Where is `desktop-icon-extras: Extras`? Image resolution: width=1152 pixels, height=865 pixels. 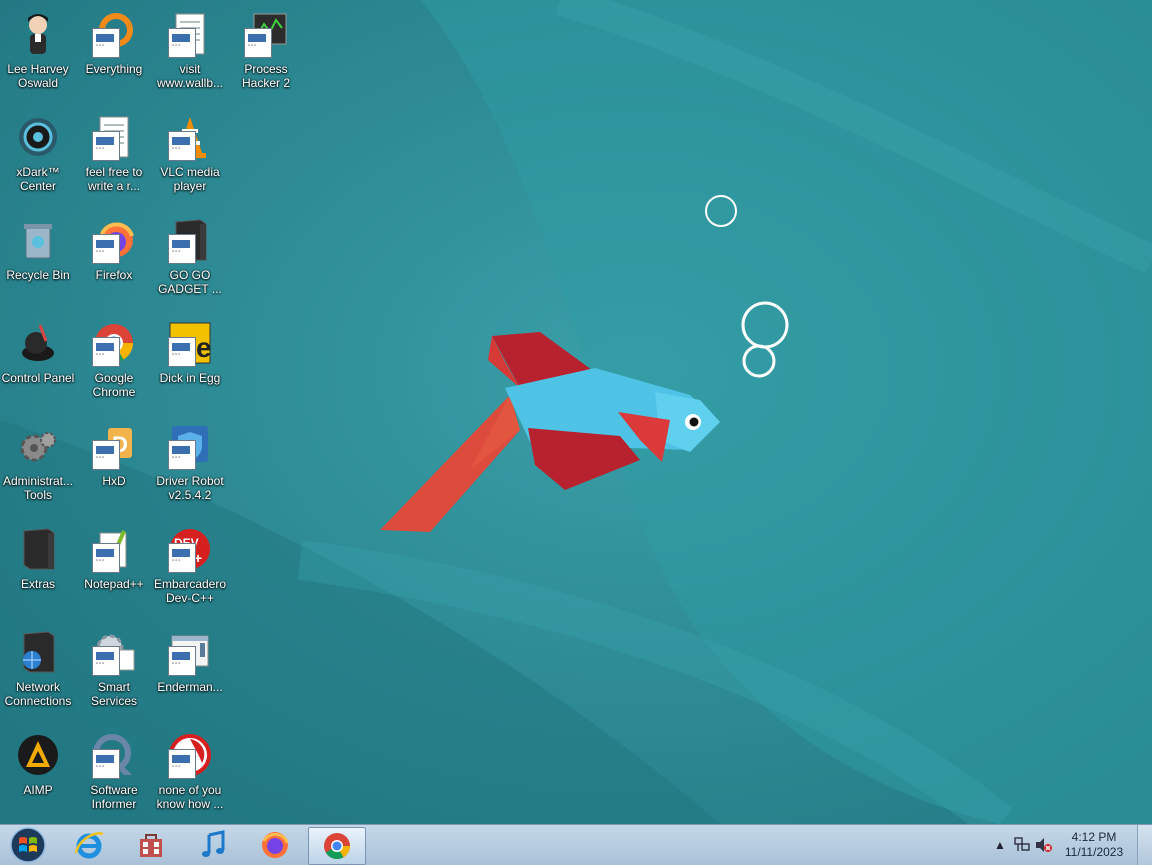
desktop-icon-extras: Extras is located at coordinates (38, 569).